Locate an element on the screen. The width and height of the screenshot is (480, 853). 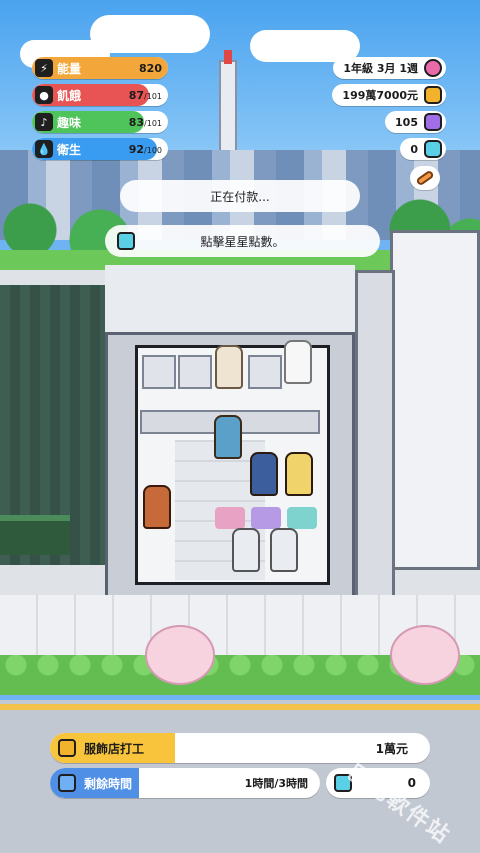
middle-building is located at coordinates (375, 445).